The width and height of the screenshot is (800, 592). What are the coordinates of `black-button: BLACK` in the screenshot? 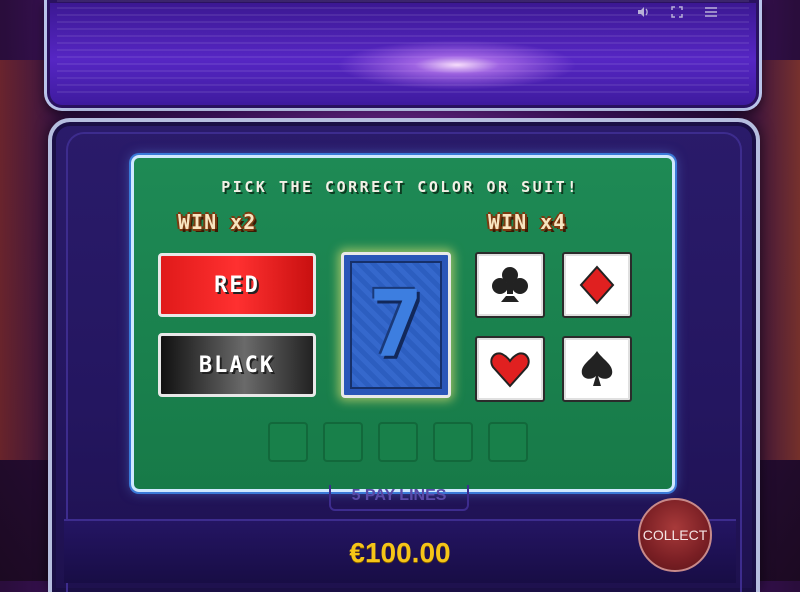 It's located at (237, 365).